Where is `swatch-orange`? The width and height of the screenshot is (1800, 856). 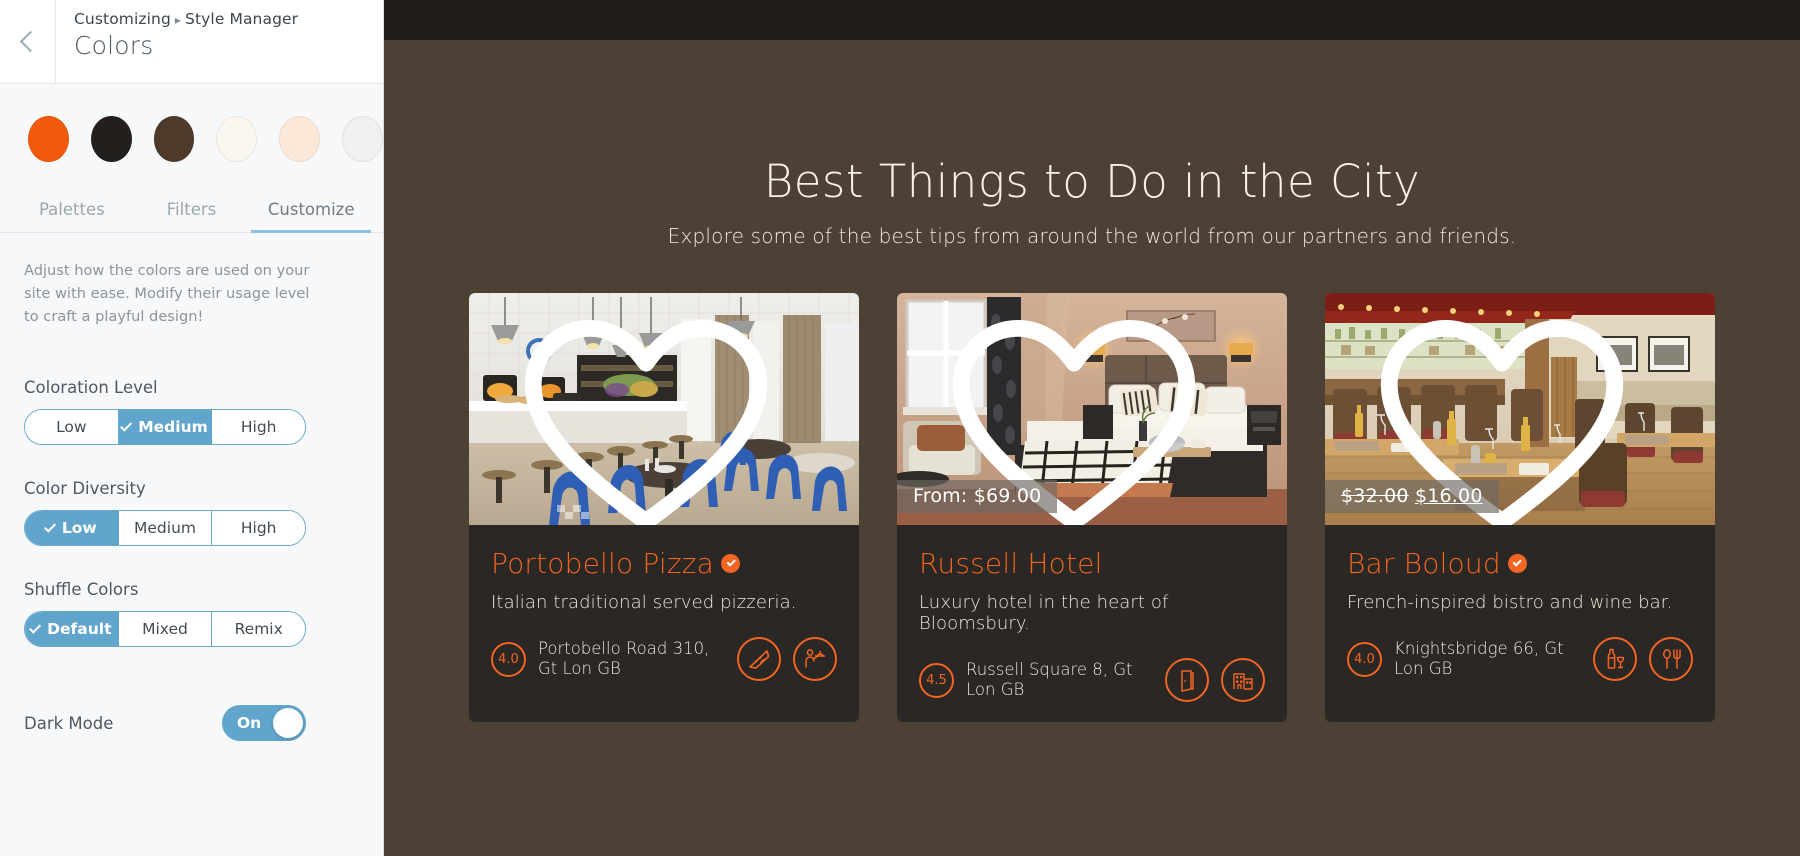
swatch-orange is located at coordinates (48, 139).